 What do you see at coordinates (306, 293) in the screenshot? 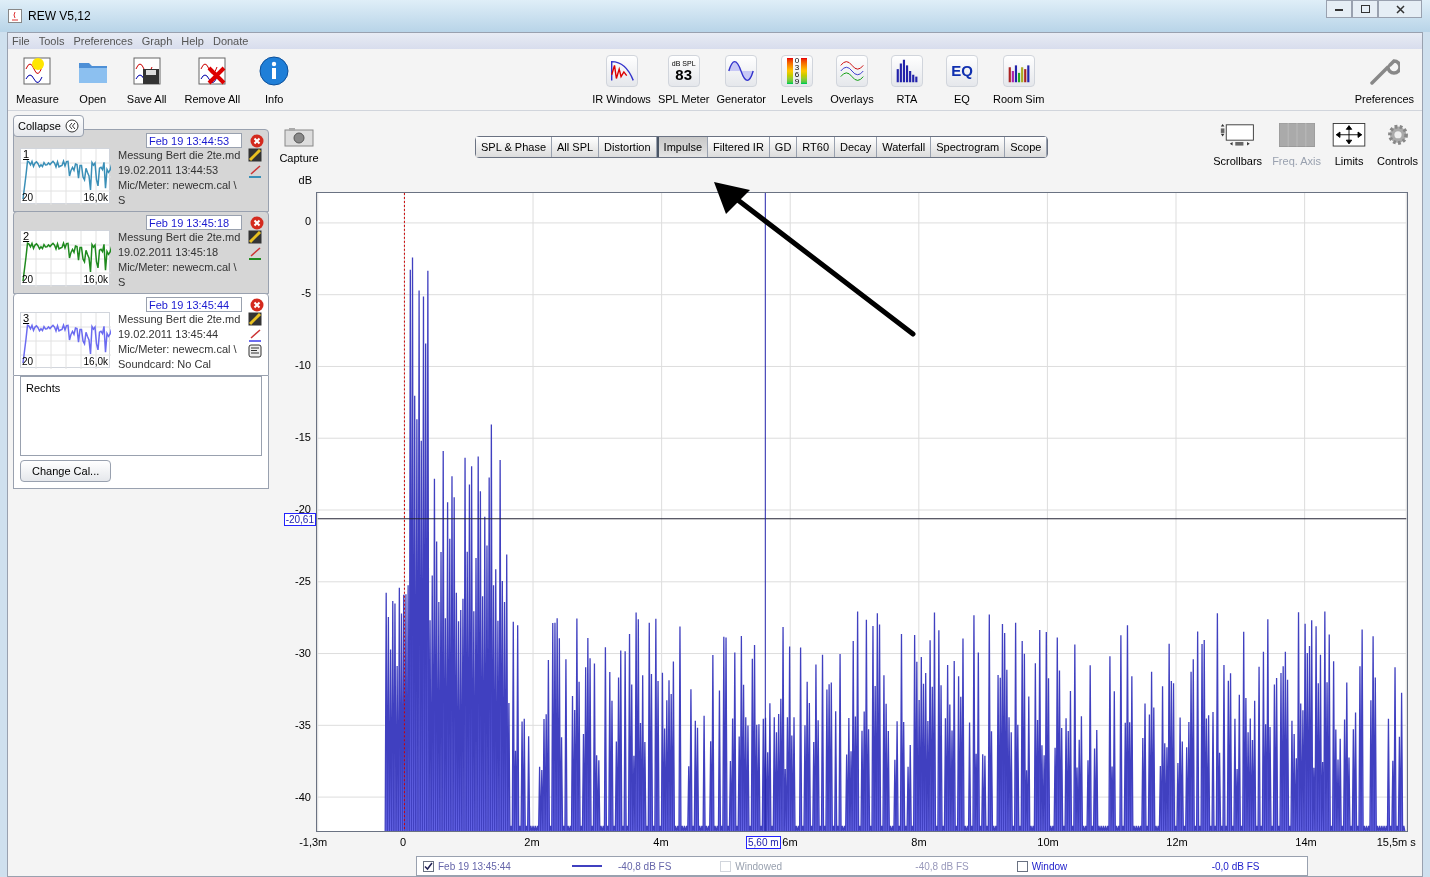
I see `y-tick-label: -5` at bounding box center [306, 293].